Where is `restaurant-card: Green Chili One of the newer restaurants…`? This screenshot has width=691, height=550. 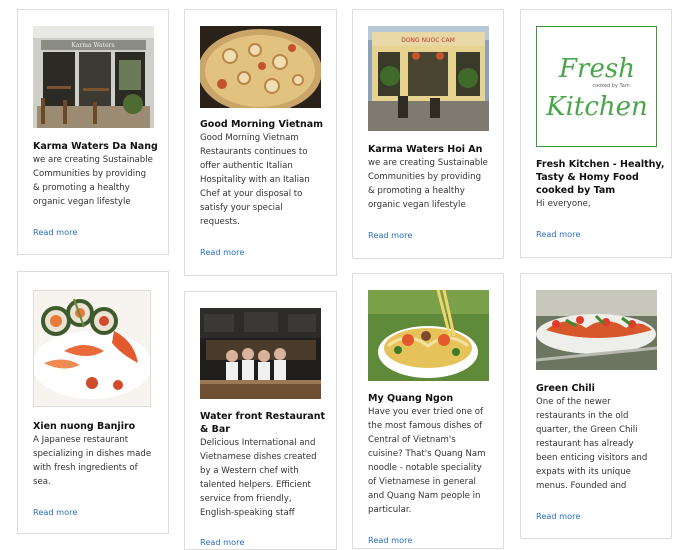
restaurant-card: Green Chili One of the newer restaurants… is located at coordinates (596, 406).